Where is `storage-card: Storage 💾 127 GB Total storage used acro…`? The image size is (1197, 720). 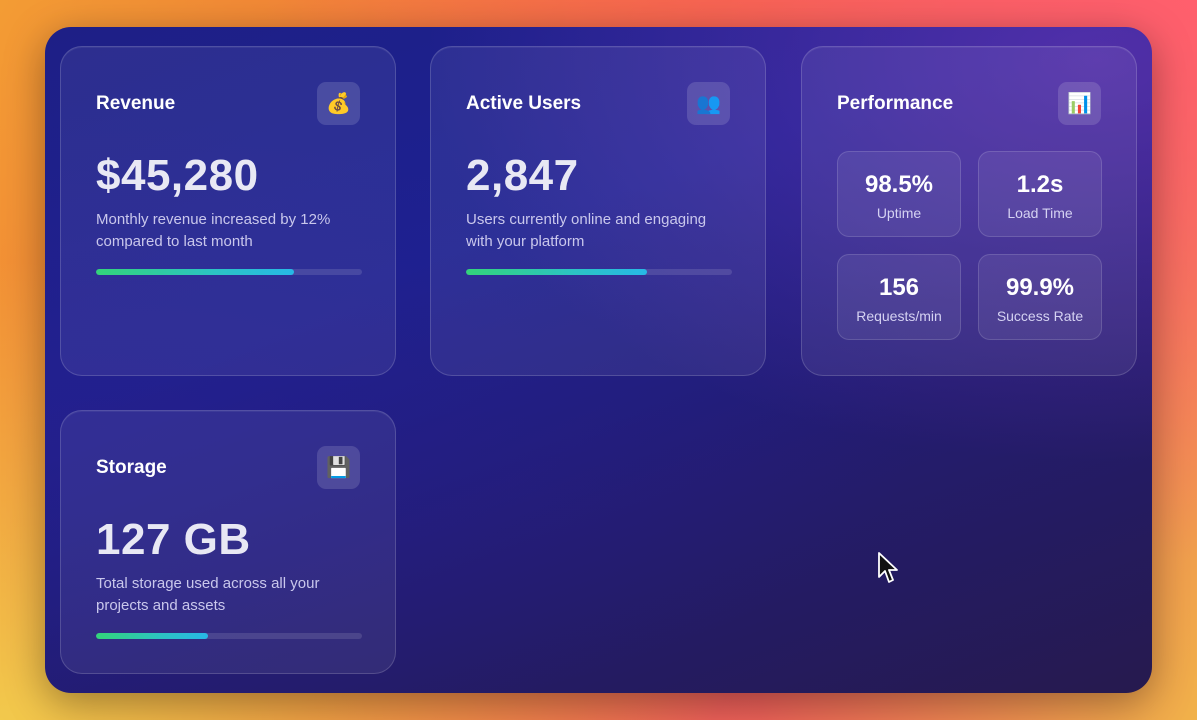 storage-card: Storage 💾 127 GB Total storage used acro… is located at coordinates (228, 542).